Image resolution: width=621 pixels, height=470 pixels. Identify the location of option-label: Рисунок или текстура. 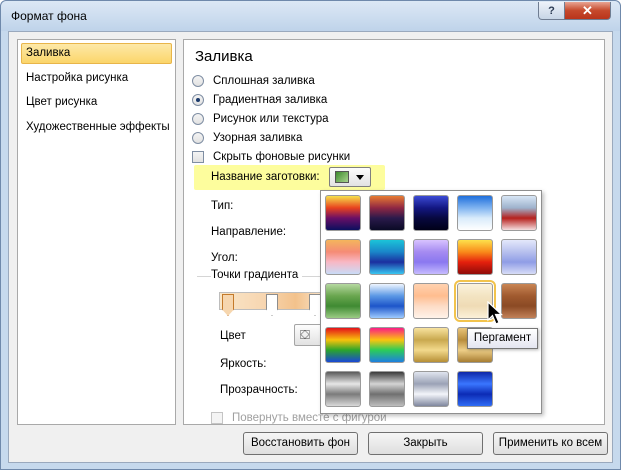
(271, 119).